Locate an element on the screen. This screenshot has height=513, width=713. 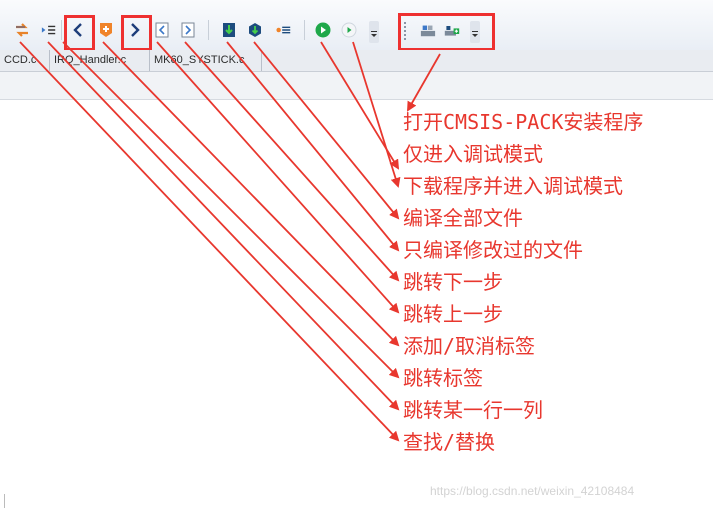
annotation-label: 只编译修改过的文件 is located at coordinates (493, 250).